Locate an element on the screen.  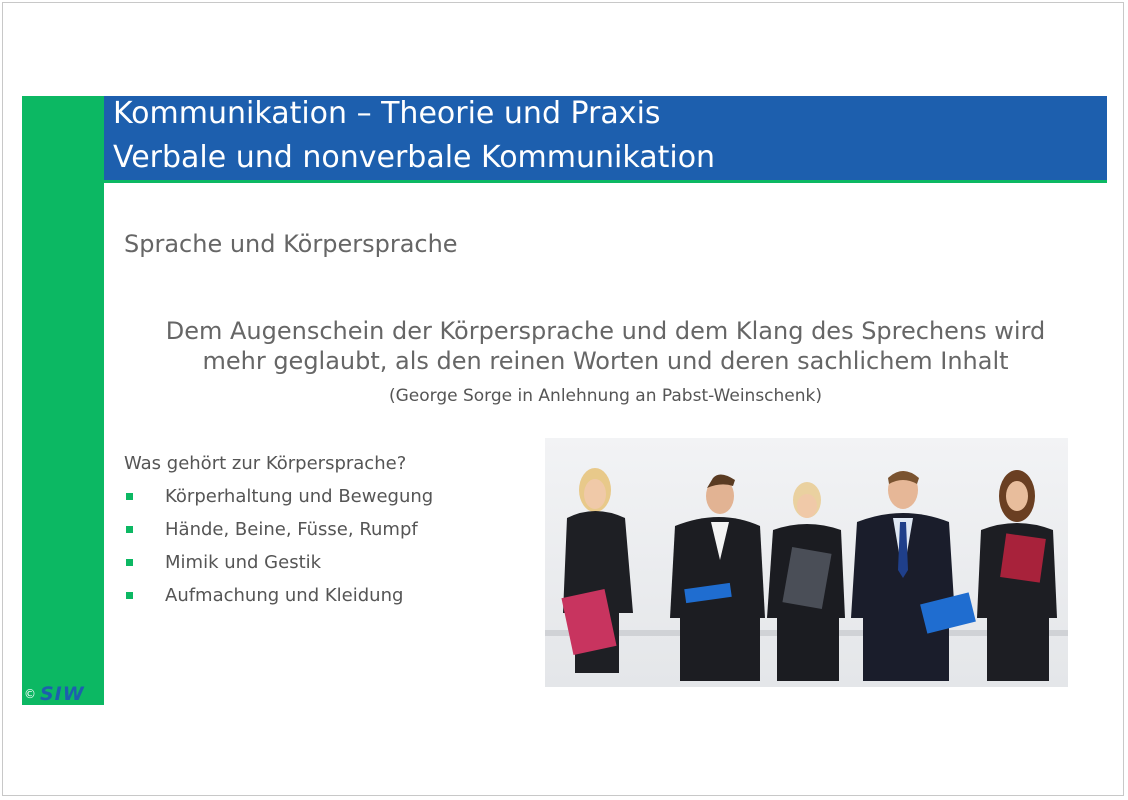
bullet-list-heading: Was gehört zur Körpersprache? is located at coordinates (265, 463).